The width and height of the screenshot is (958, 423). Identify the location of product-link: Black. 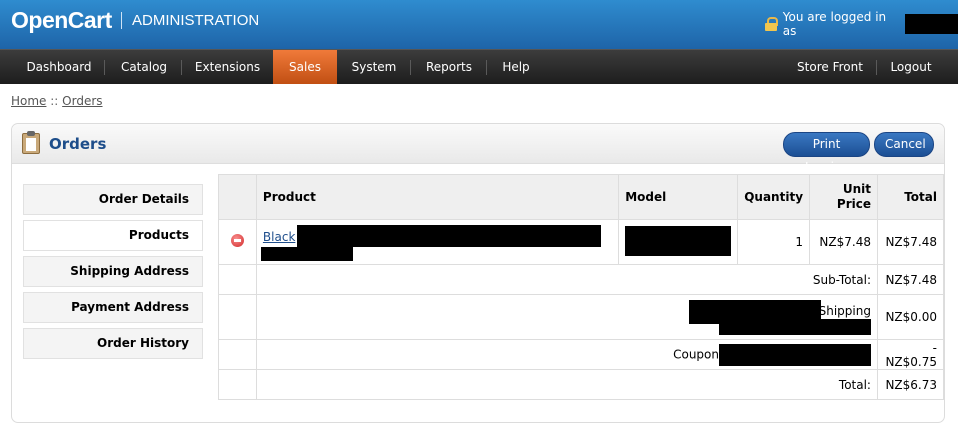
(279, 237).